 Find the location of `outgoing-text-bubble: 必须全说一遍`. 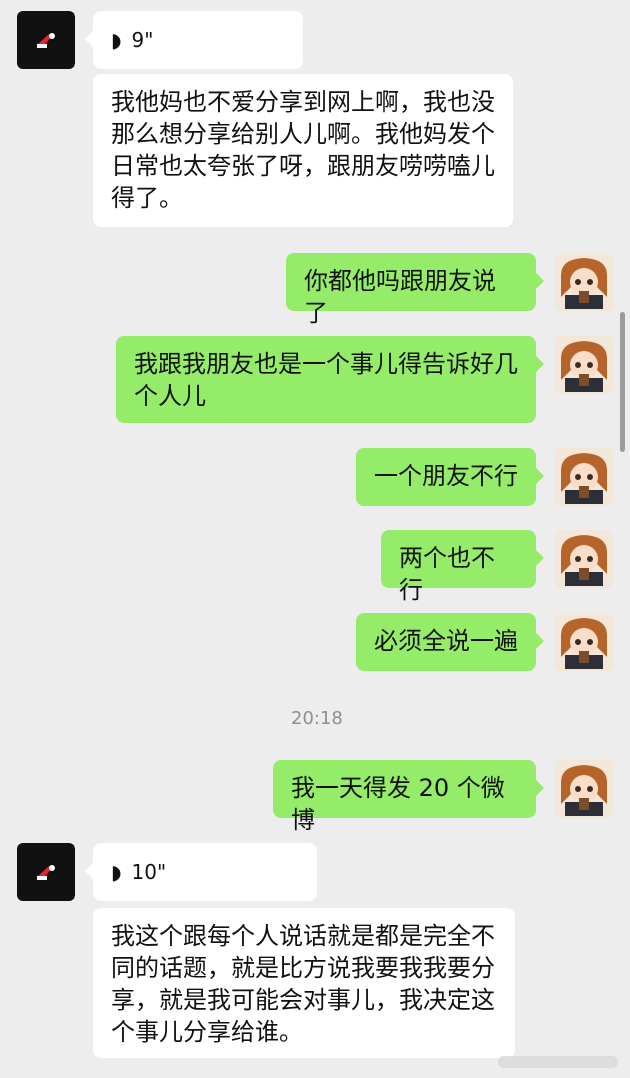

outgoing-text-bubble: 必须全说一遍 is located at coordinates (450, 642).